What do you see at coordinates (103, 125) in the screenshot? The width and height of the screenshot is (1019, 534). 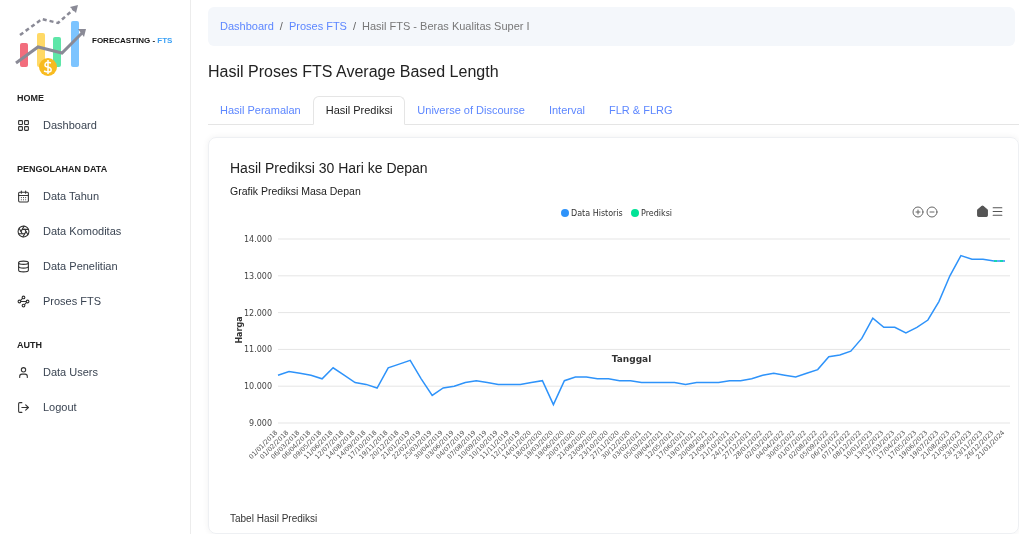 I see `sidebar-item: Dashboard` at bounding box center [103, 125].